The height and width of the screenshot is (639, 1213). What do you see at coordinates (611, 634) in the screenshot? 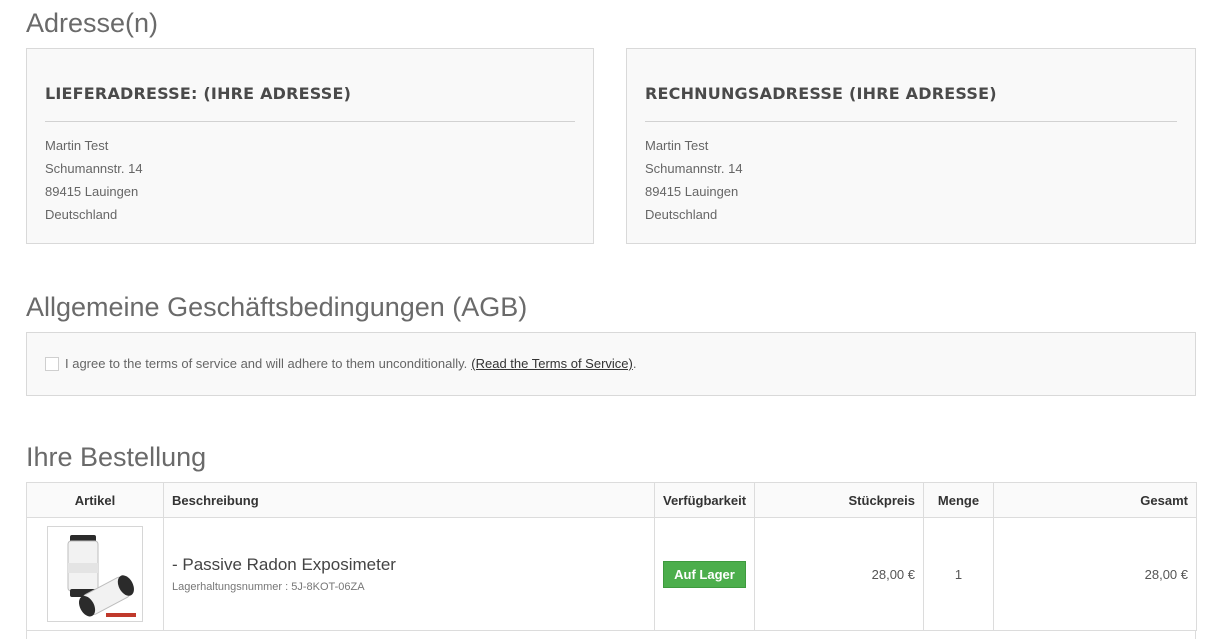
I see `order-table-next-row-edge` at bounding box center [611, 634].